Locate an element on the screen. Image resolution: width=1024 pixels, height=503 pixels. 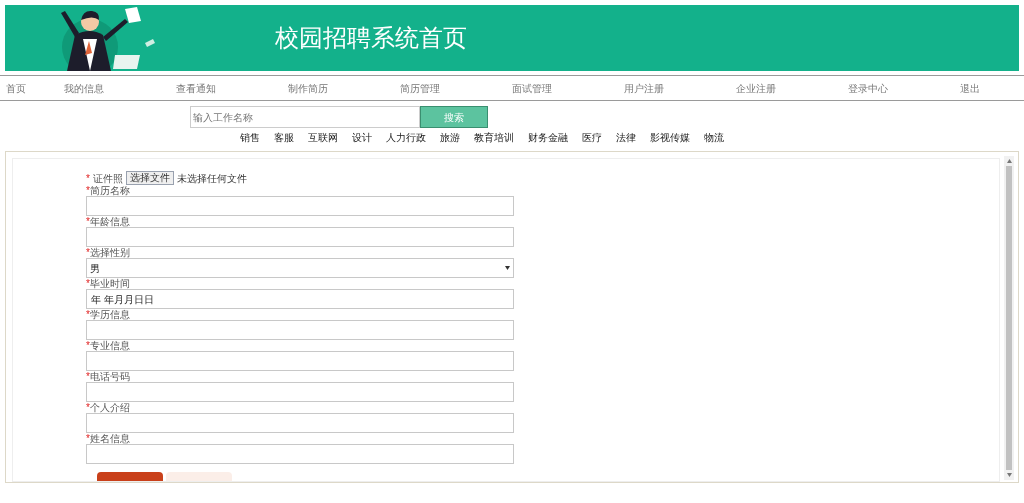
nav-link: 制作简历 is located at coordinates (344, 88).